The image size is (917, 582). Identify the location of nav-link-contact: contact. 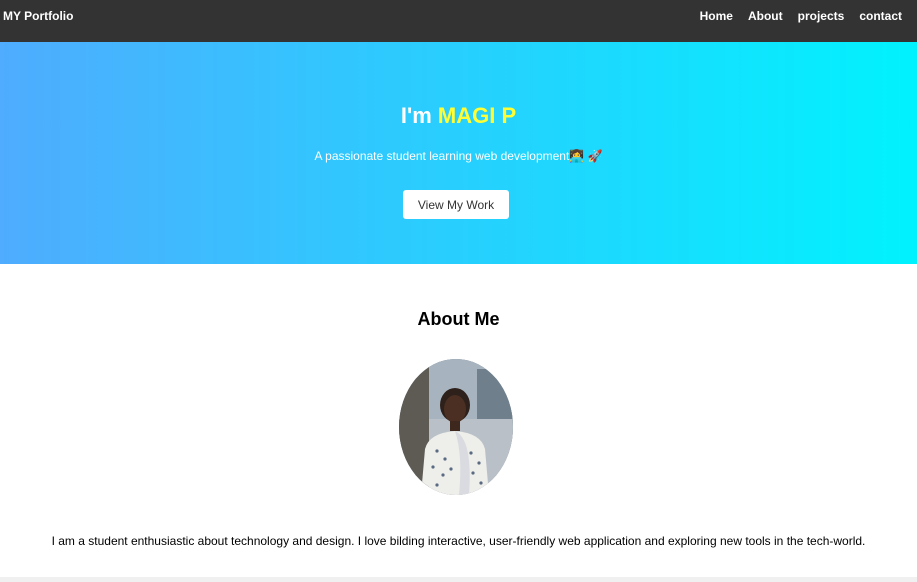
(880, 16).